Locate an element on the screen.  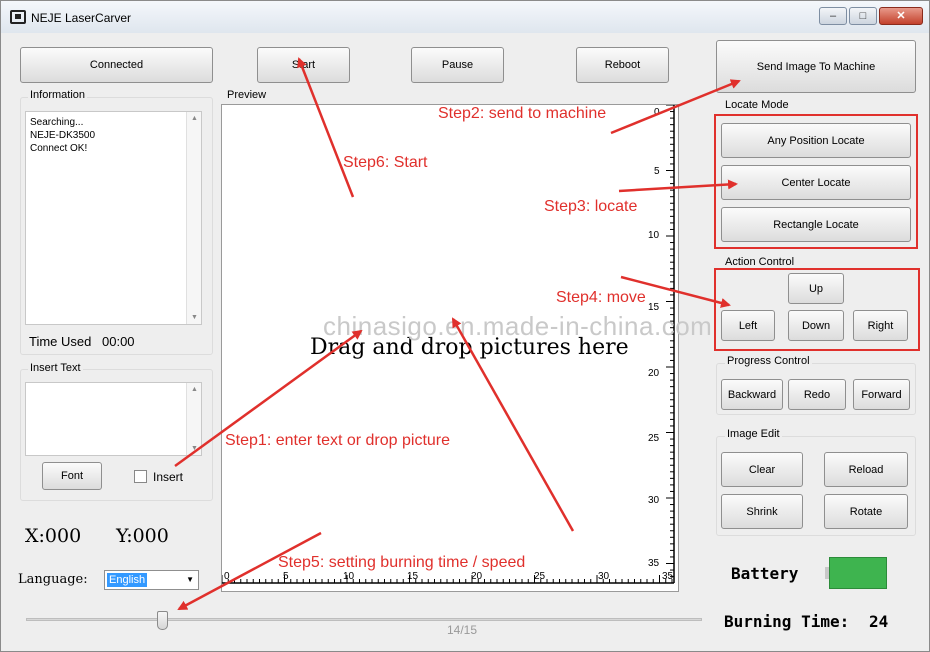
step1-annotation: Step1: enter text or drop picture is located at coordinates (338, 440).